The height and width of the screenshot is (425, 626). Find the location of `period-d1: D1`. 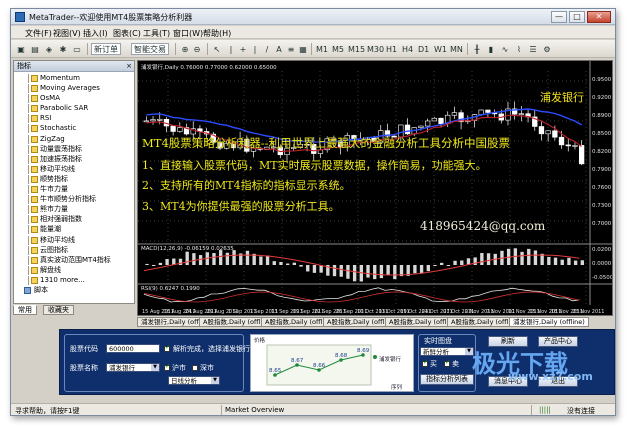

period-d1: D1 is located at coordinates (423, 49).